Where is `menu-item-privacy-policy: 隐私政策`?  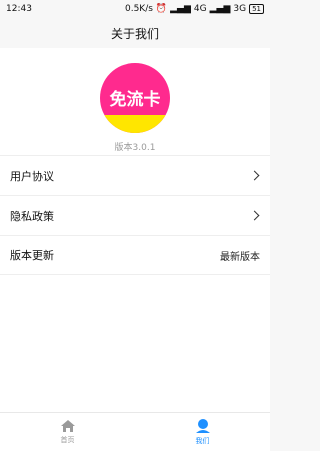
menu-item-privacy-policy: 隐私政策 is located at coordinates (135, 215).